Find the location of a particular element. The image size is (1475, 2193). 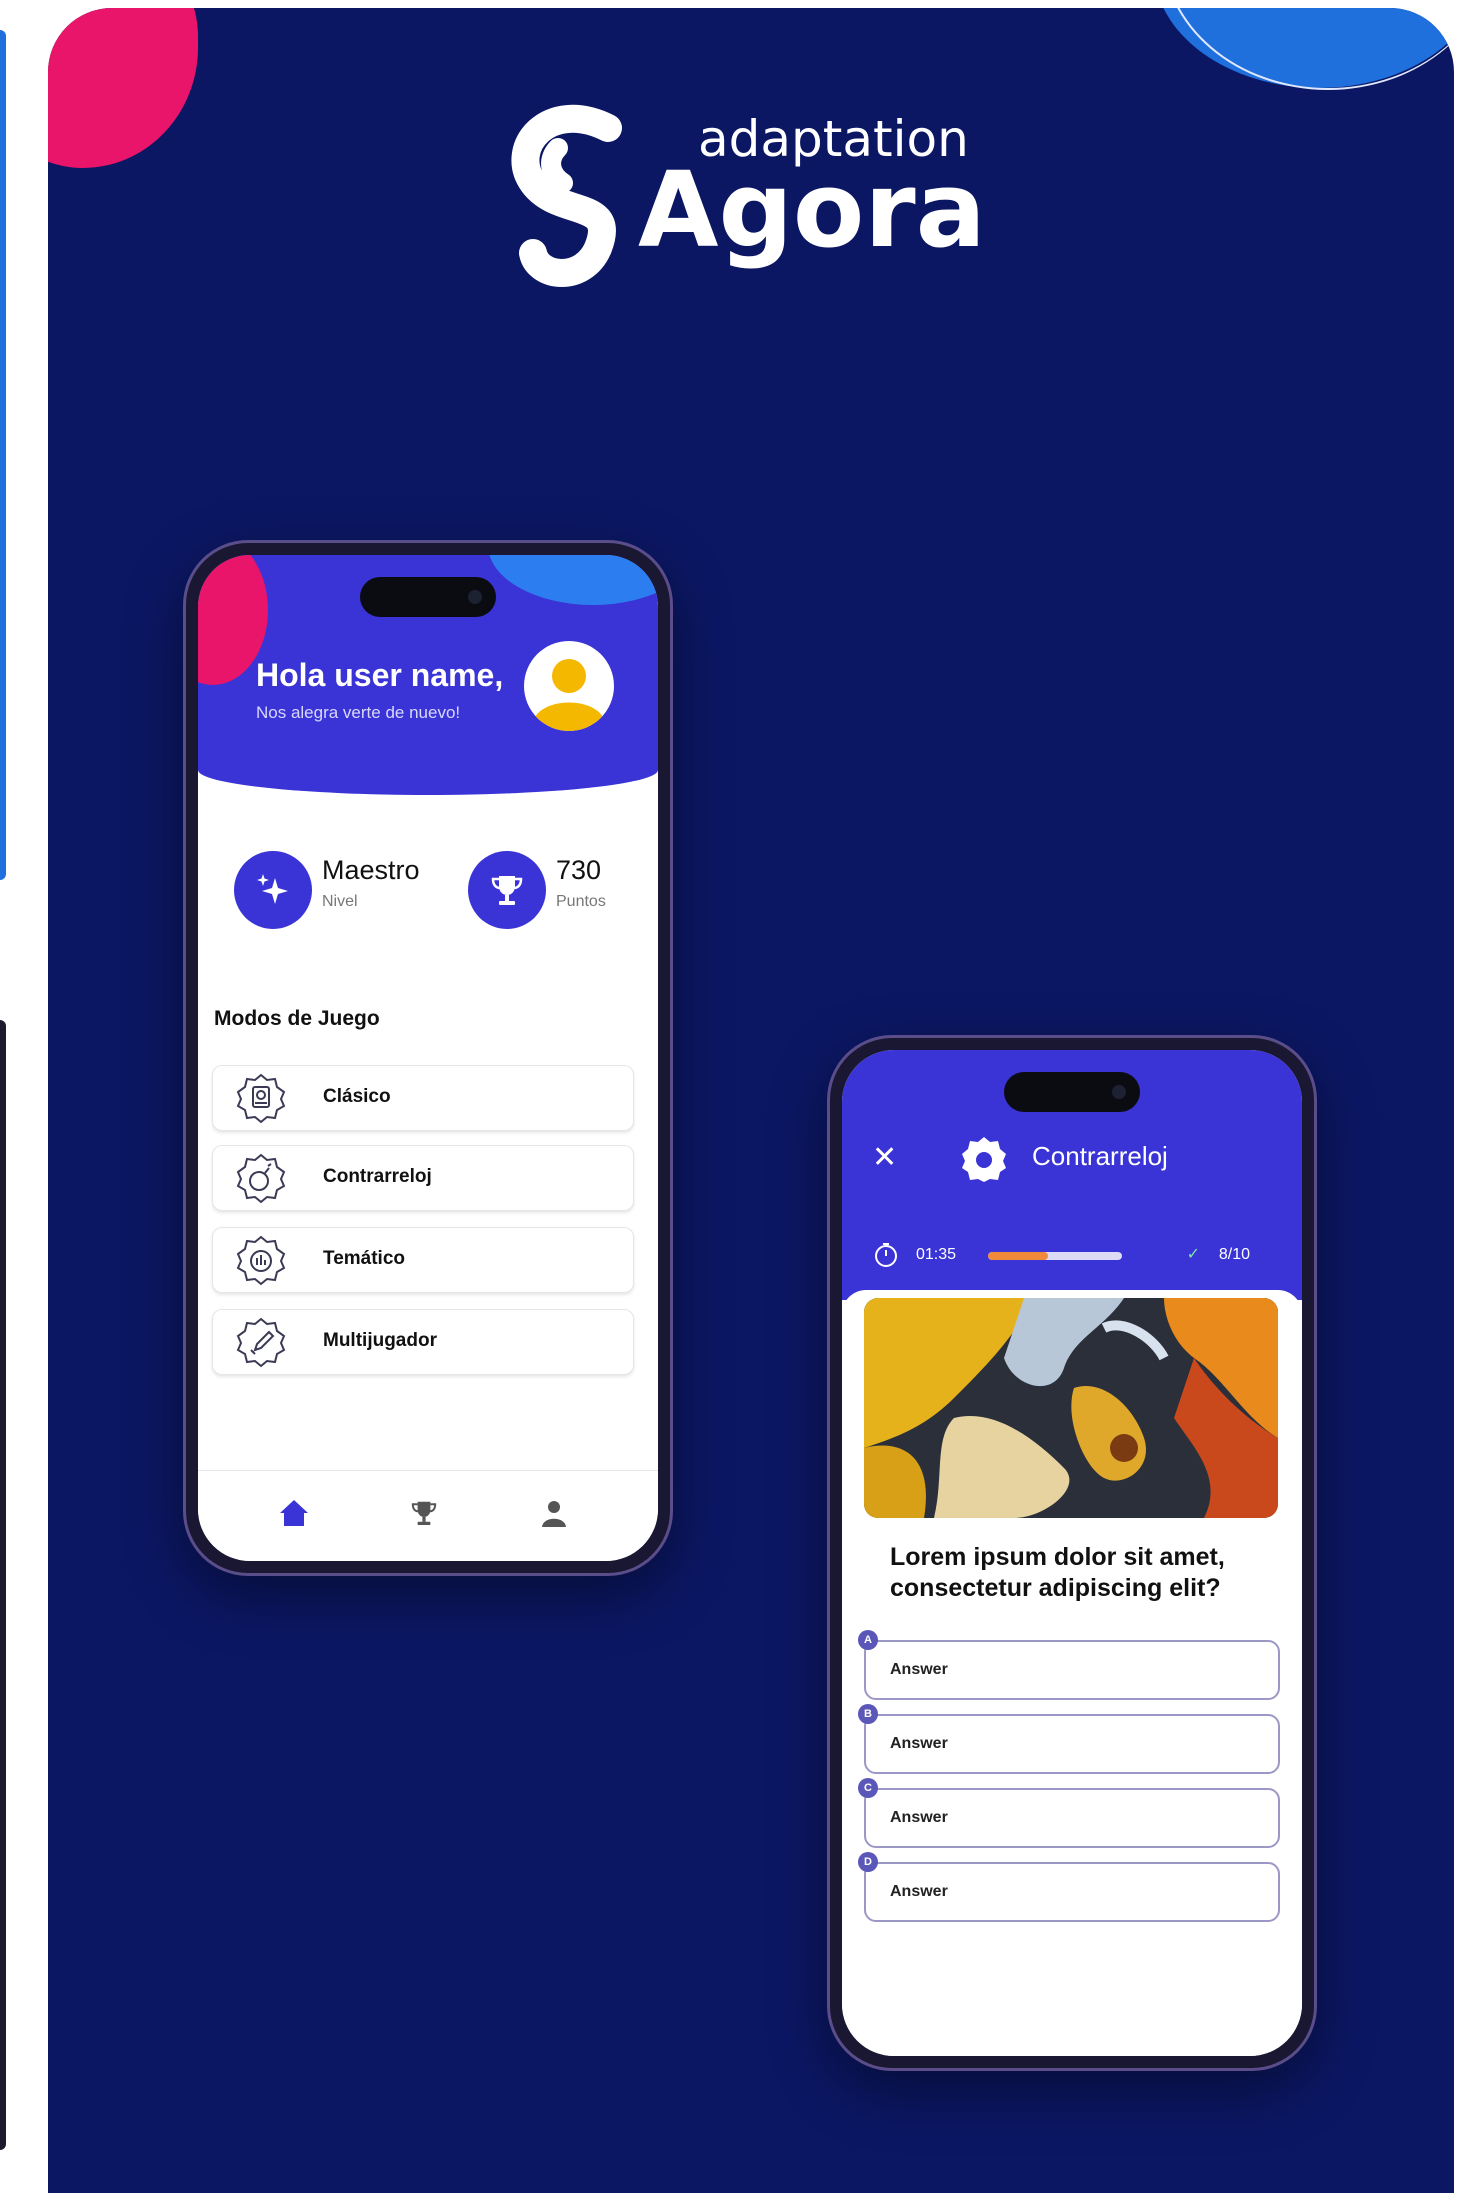

answer-option-d: D Answer is located at coordinates (1069, 1887).